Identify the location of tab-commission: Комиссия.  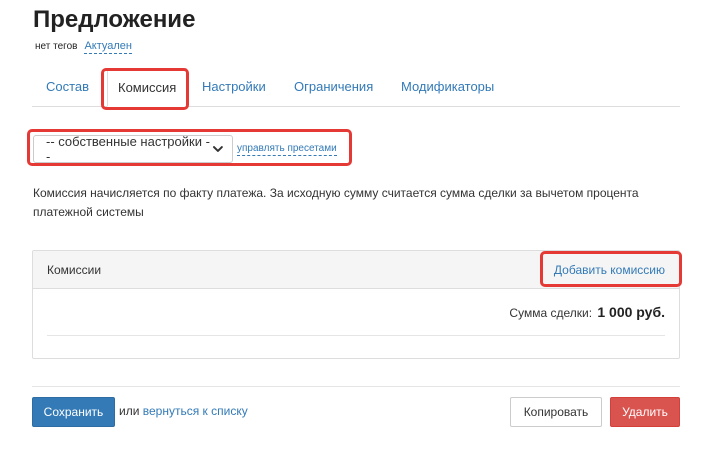
(147, 87).